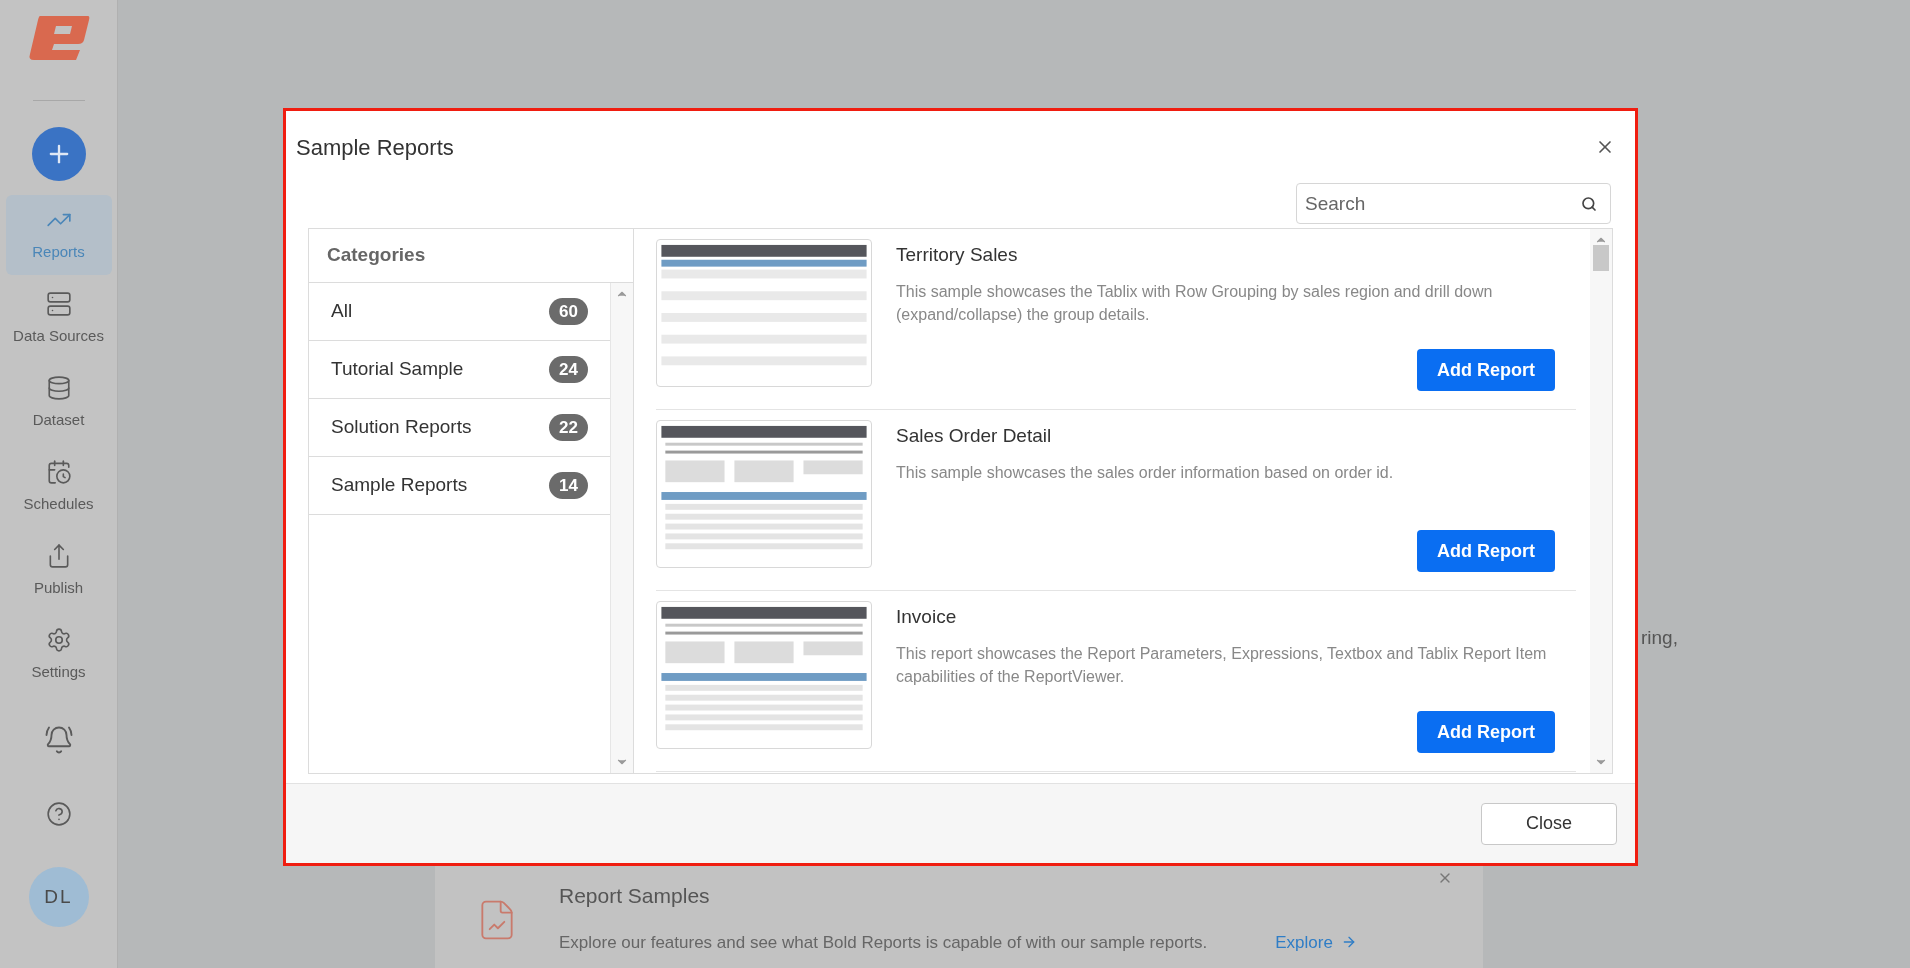 The width and height of the screenshot is (1910, 968). What do you see at coordinates (1453, 203) in the screenshot?
I see `search-field: Search` at bounding box center [1453, 203].